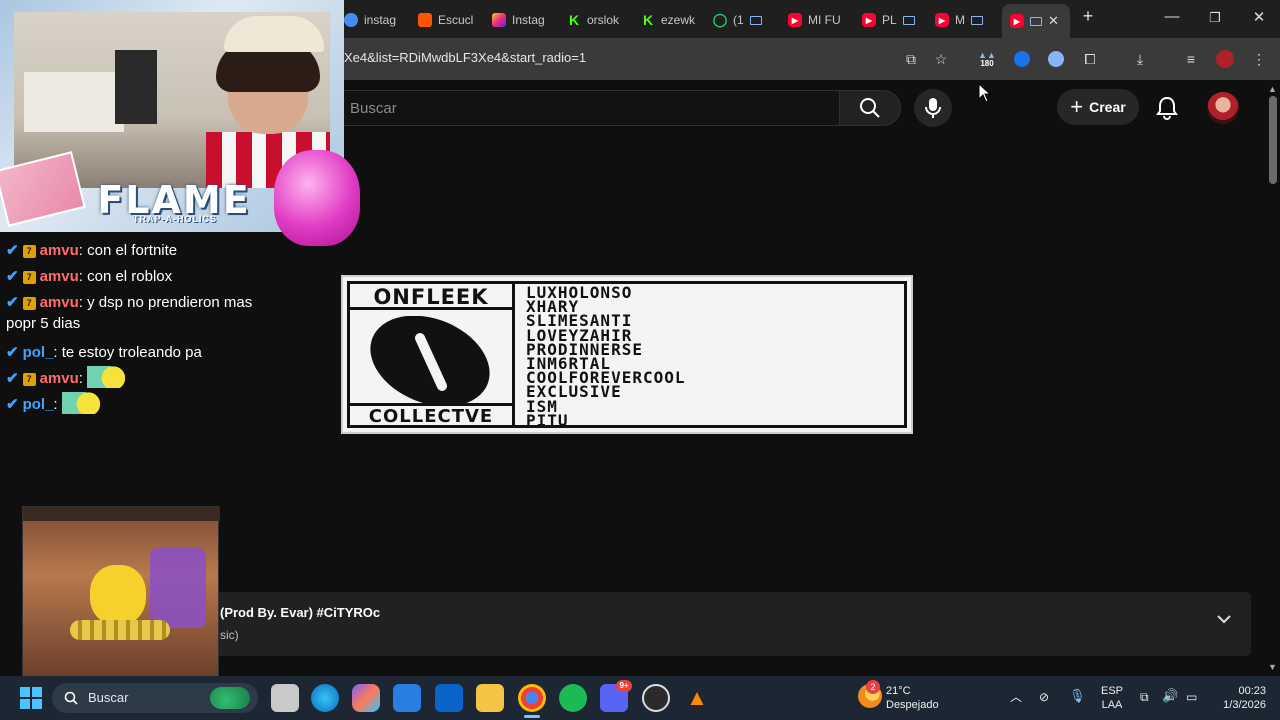 The width and height of the screenshot is (1280, 720). Describe the element at coordinates (1044, 697) in the screenshot. I see `network-off-icon: ⊘` at that location.